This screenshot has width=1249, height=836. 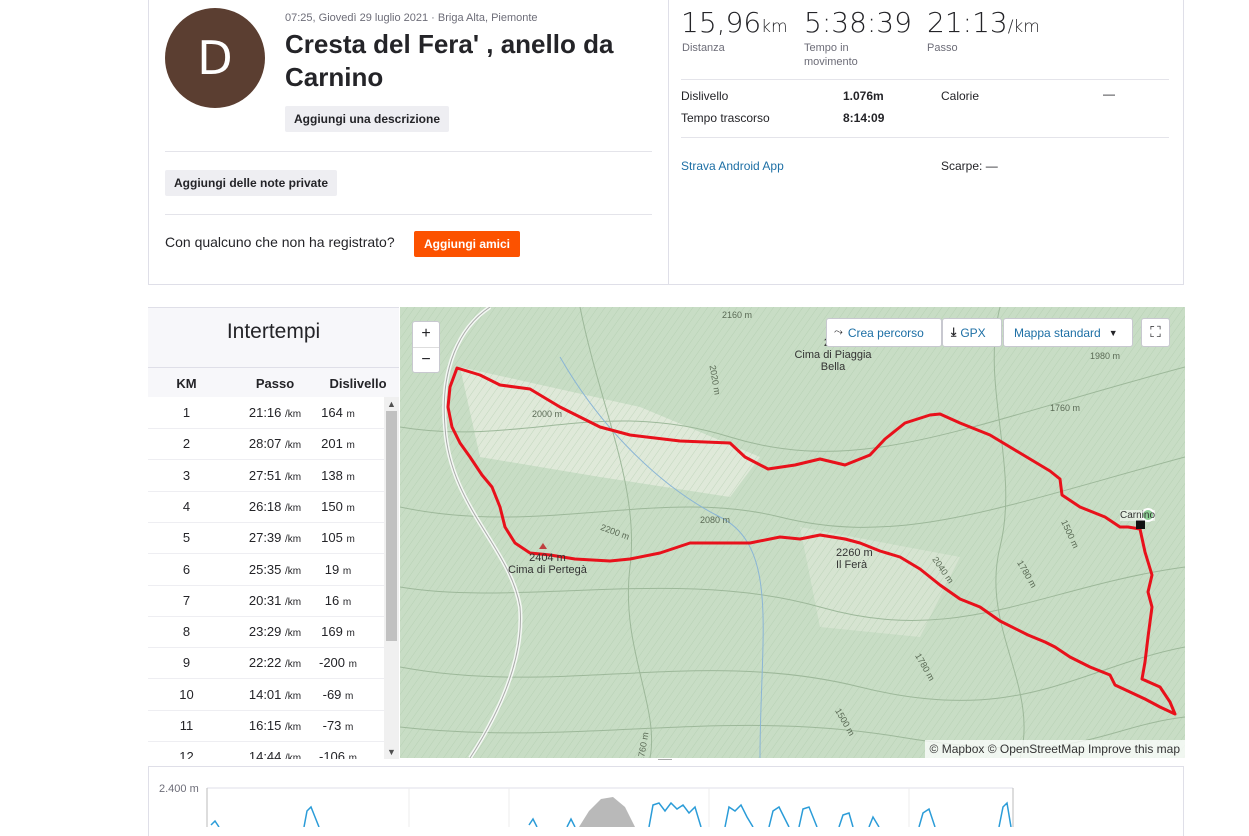 I want to click on shoes-value: —, so click(x=991, y=166).